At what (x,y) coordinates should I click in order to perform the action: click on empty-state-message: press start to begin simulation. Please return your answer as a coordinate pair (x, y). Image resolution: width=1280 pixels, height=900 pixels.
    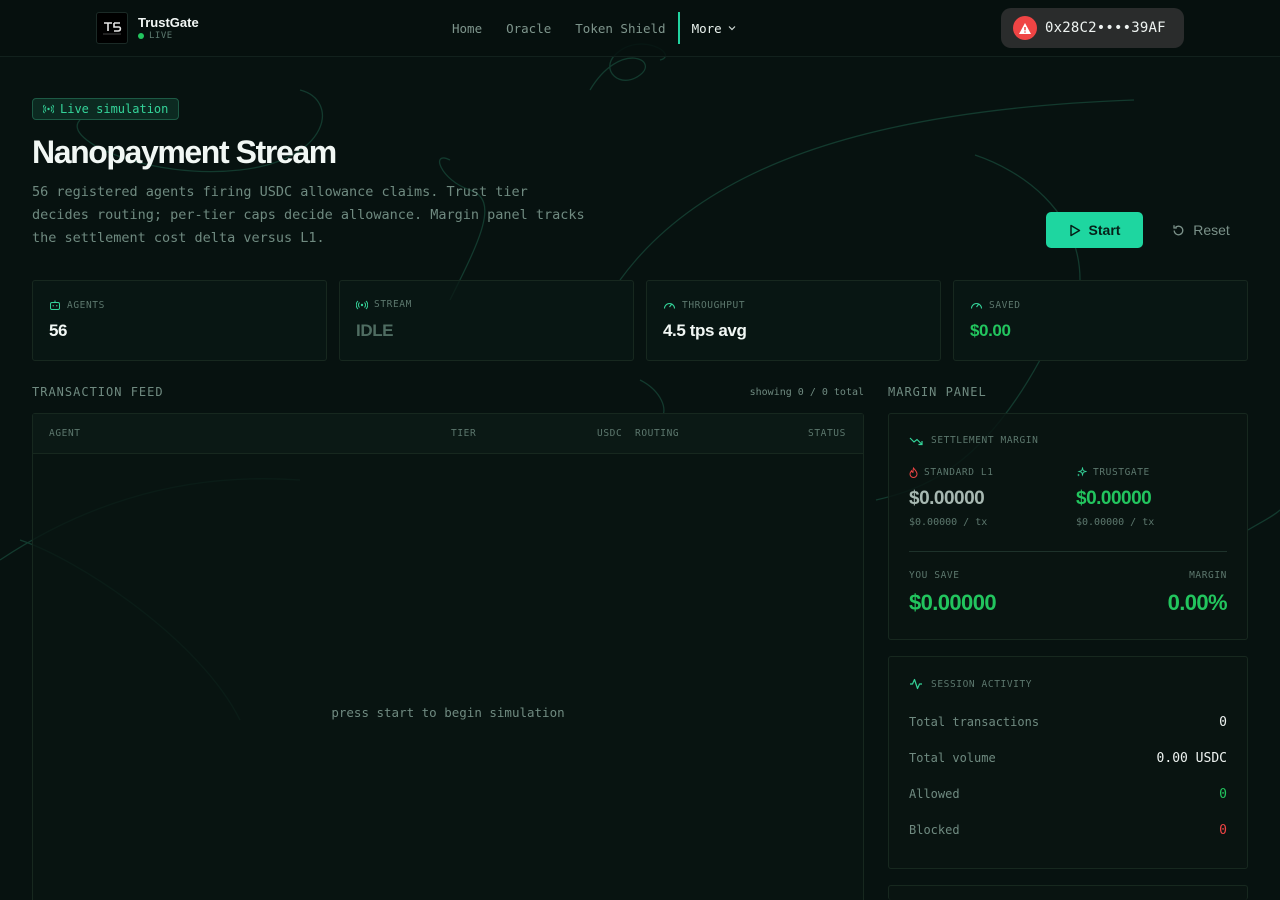
    Looking at the image, I should click on (448, 712).